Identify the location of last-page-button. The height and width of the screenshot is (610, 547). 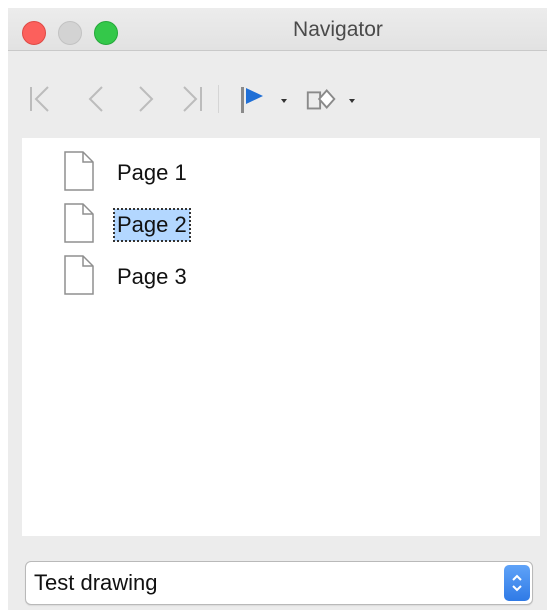
(192, 99).